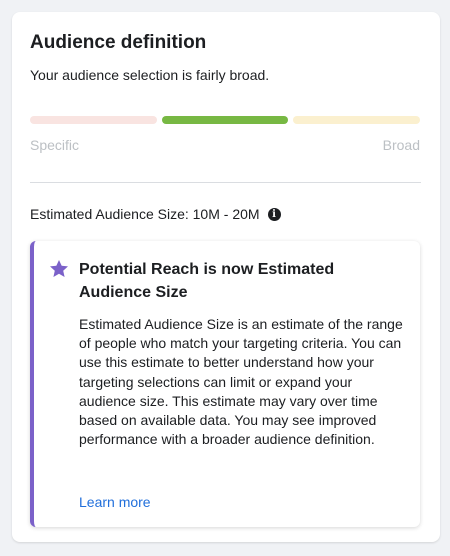  What do you see at coordinates (55, 145) in the screenshot?
I see `meter-label-specific: Specific` at bounding box center [55, 145].